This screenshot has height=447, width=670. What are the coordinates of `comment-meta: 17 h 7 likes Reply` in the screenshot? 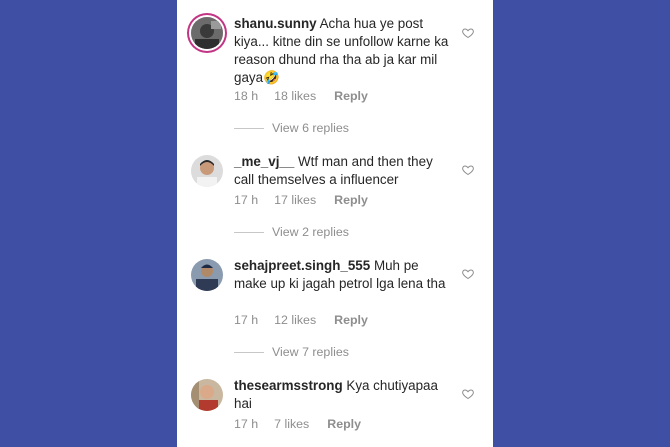 It's located at (297, 424).